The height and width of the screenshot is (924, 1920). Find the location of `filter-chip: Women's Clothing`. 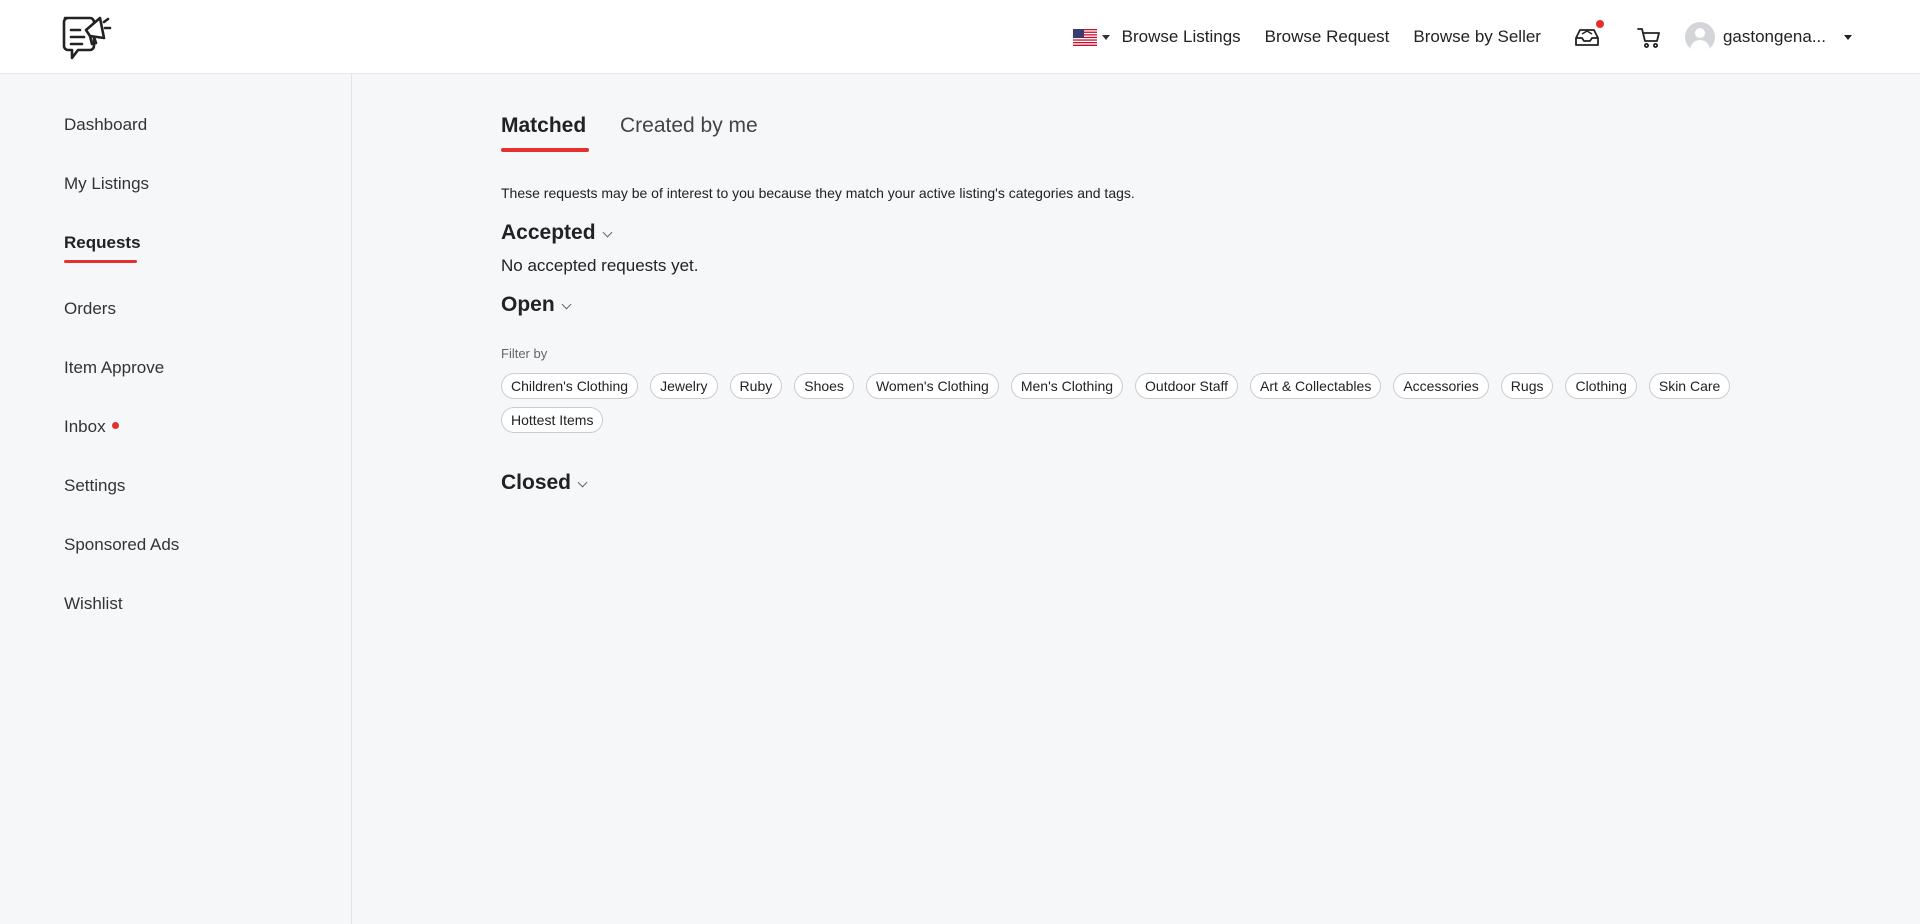

filter-chip: Women's Clothing is located at coordinates (932, 386).